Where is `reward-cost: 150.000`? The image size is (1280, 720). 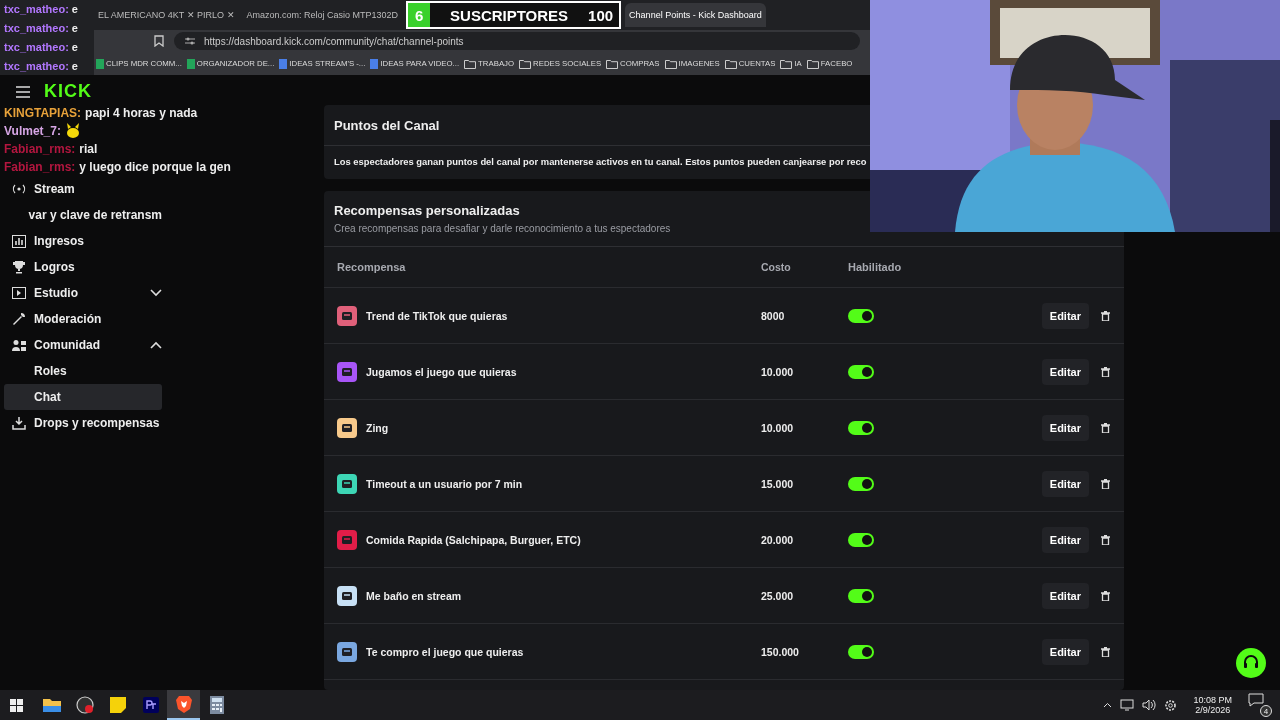 reward-cost: 150.000 is located at coordinates (780, 651).